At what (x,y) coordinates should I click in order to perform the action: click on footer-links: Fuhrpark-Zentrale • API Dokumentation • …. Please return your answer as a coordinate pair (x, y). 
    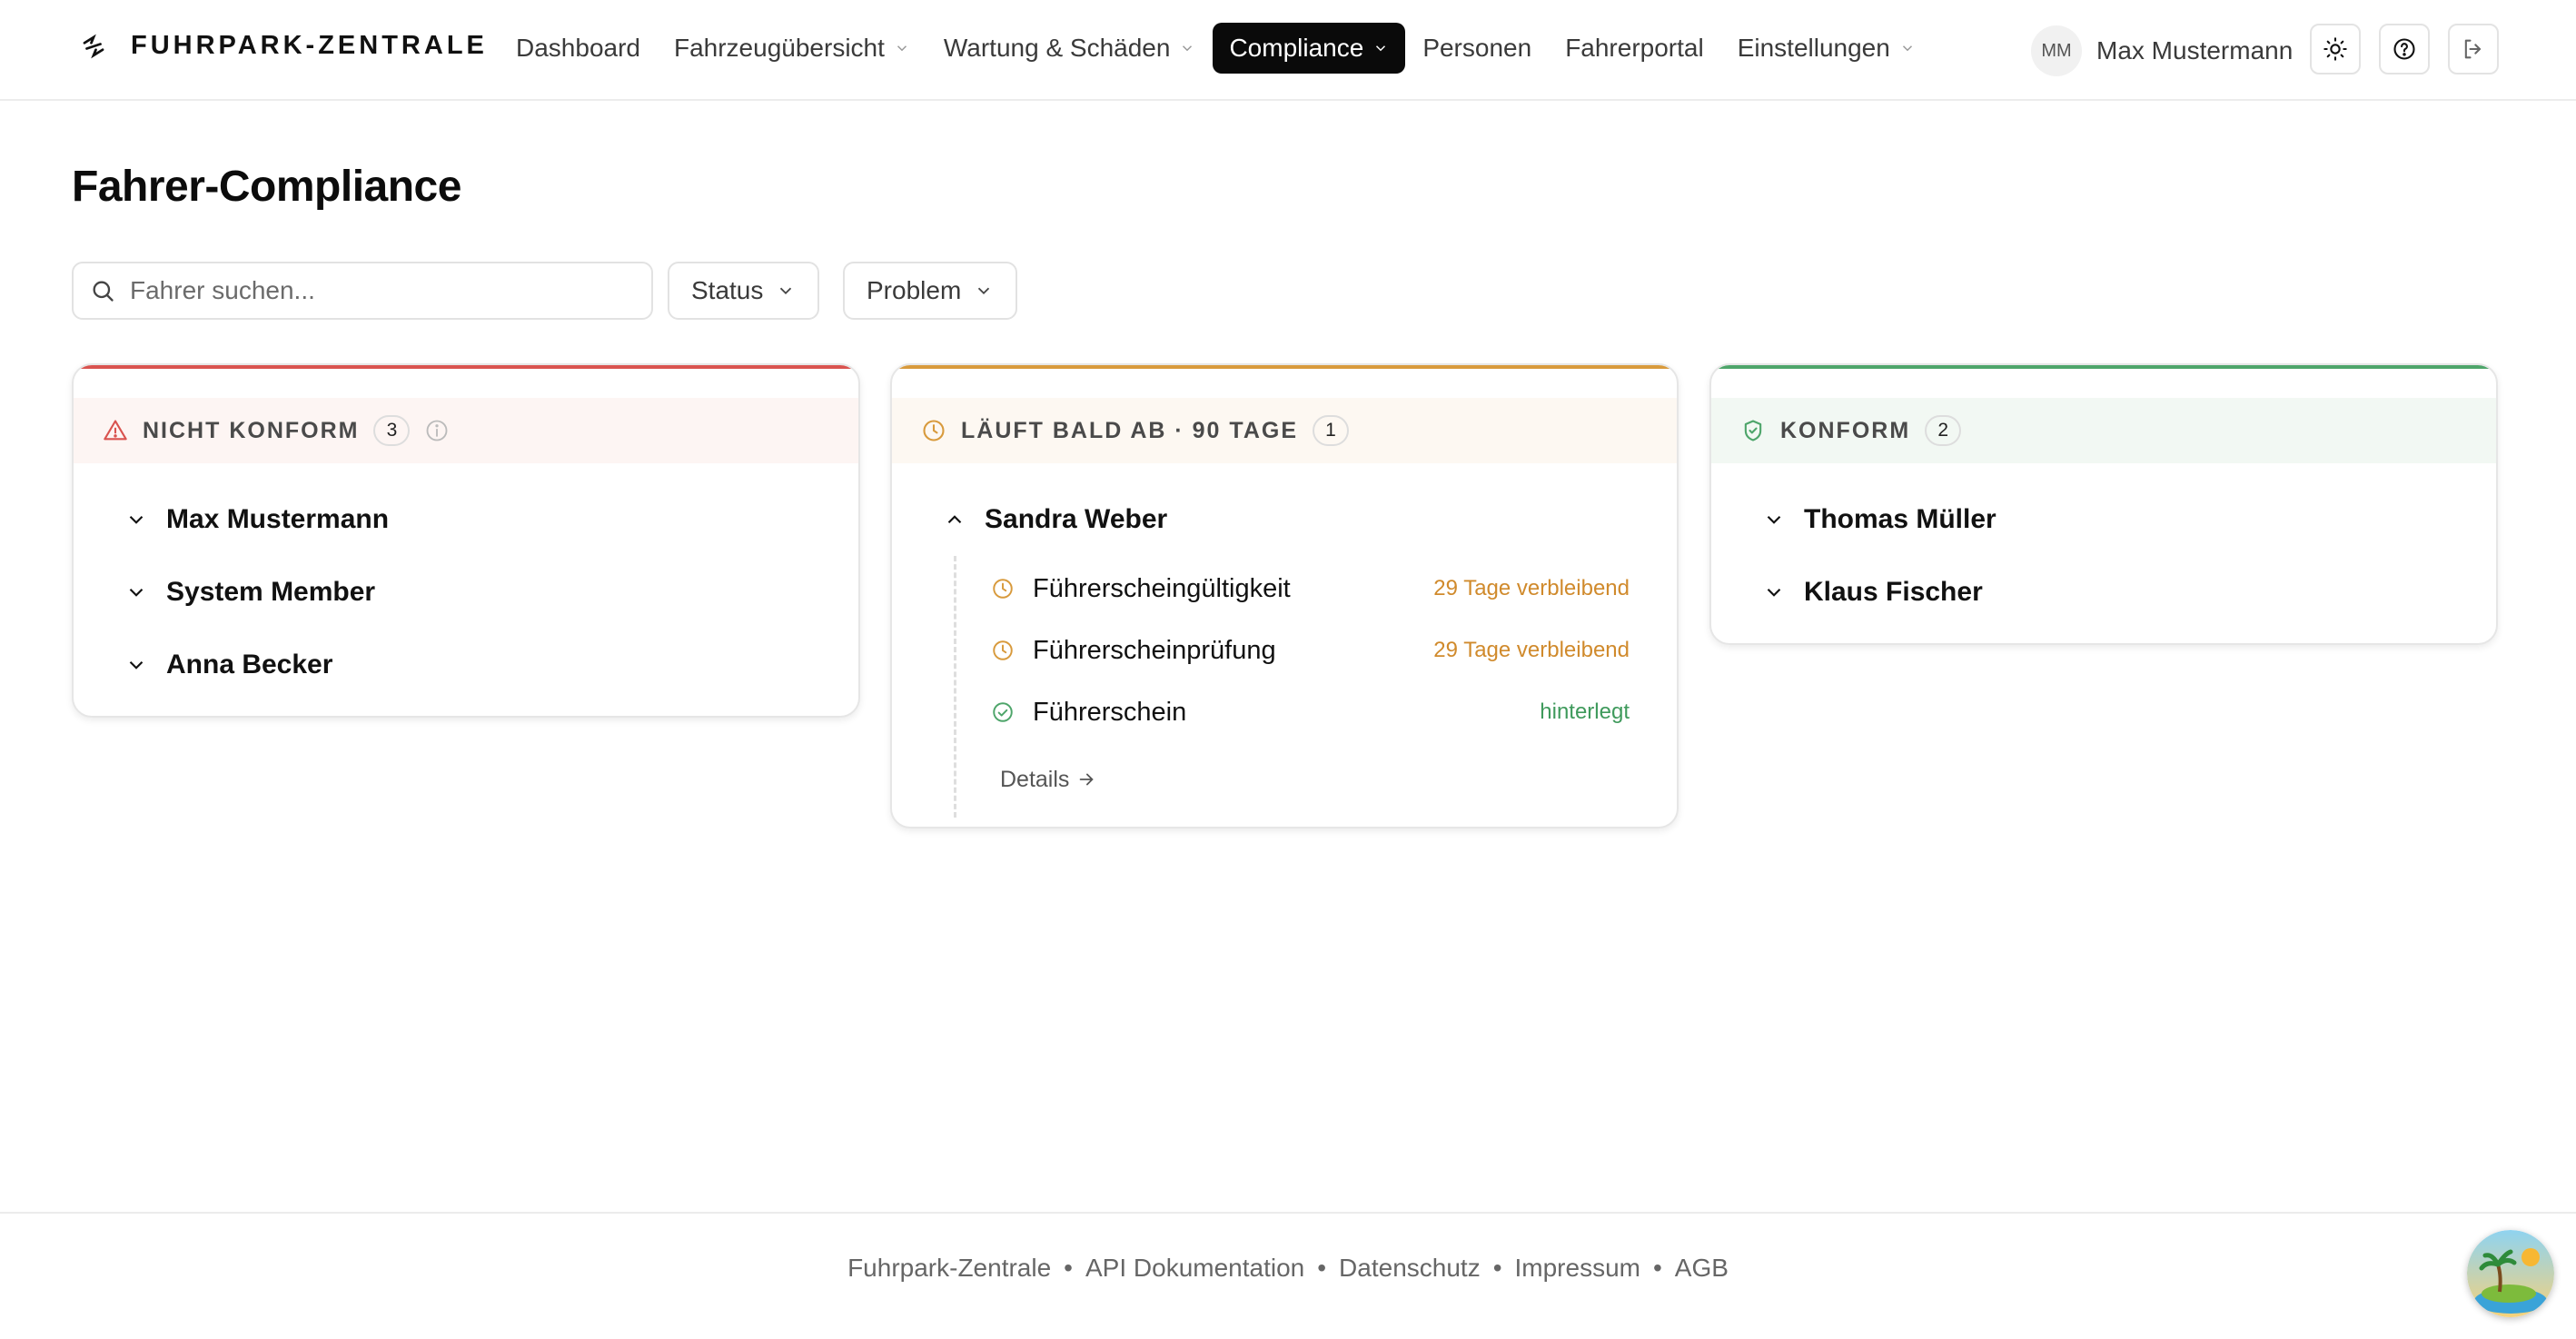
    Looking at the image, I should click on (1288, 1268).